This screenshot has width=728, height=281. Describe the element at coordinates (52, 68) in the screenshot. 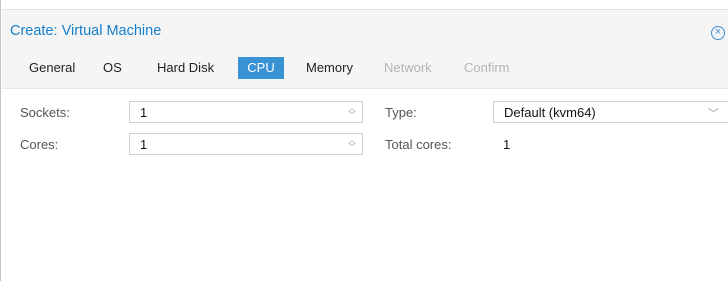

I see `tab-general: General` at that location.